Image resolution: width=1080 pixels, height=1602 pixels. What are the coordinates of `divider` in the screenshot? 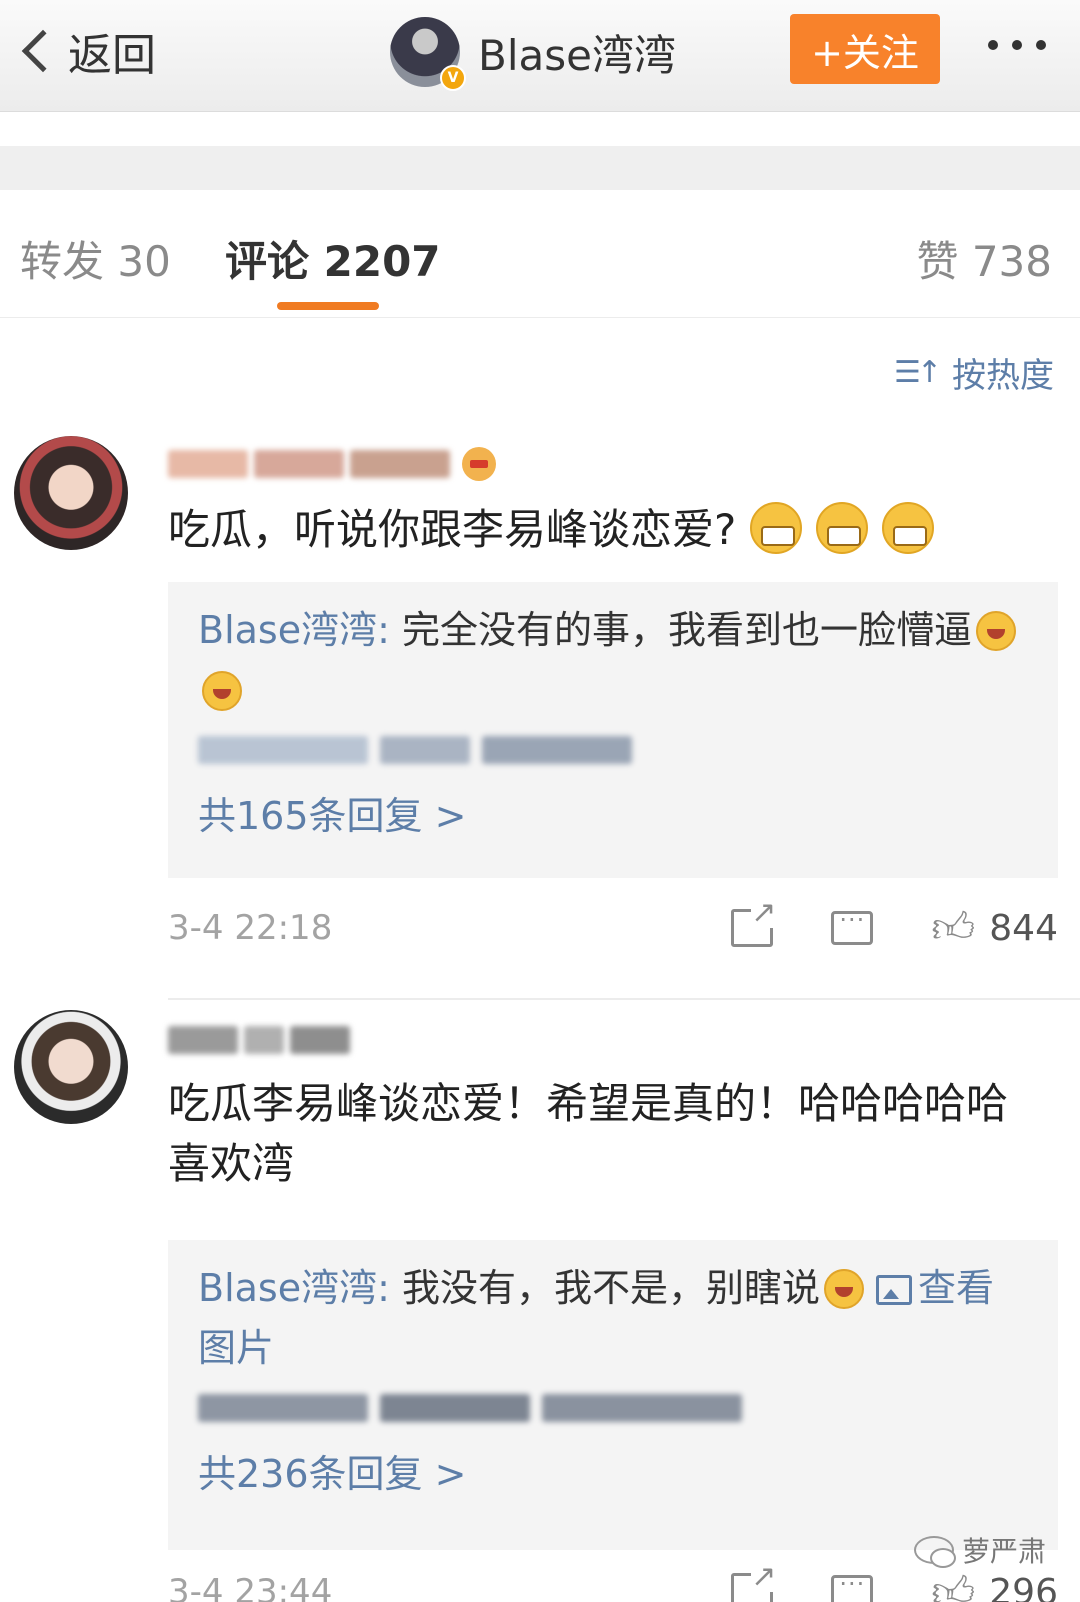 It's located at (624, 999).